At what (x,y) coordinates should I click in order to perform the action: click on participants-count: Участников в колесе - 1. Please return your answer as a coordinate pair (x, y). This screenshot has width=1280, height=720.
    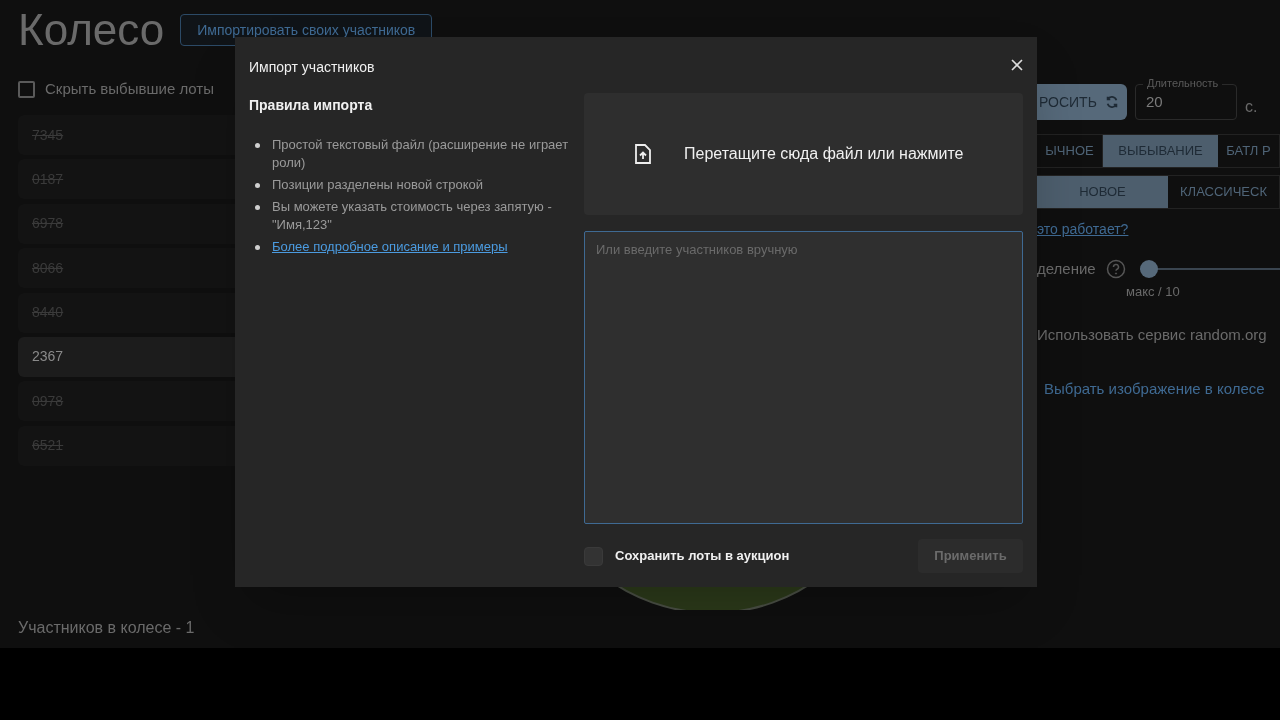
    Looking at the image, I should click on (107, 628).